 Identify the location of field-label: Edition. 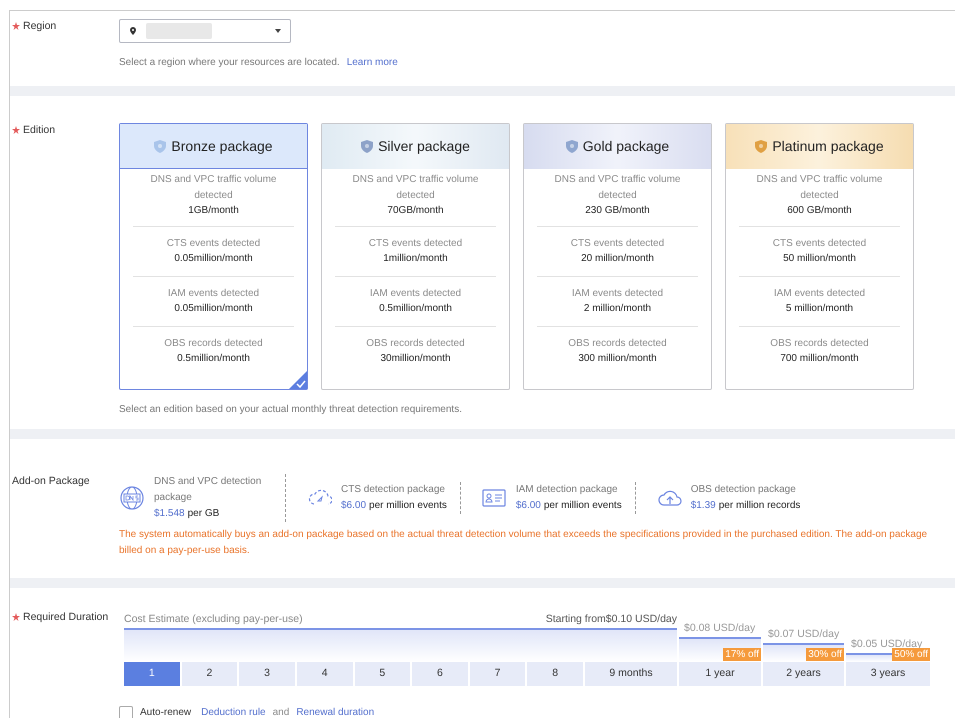
(39, 130).